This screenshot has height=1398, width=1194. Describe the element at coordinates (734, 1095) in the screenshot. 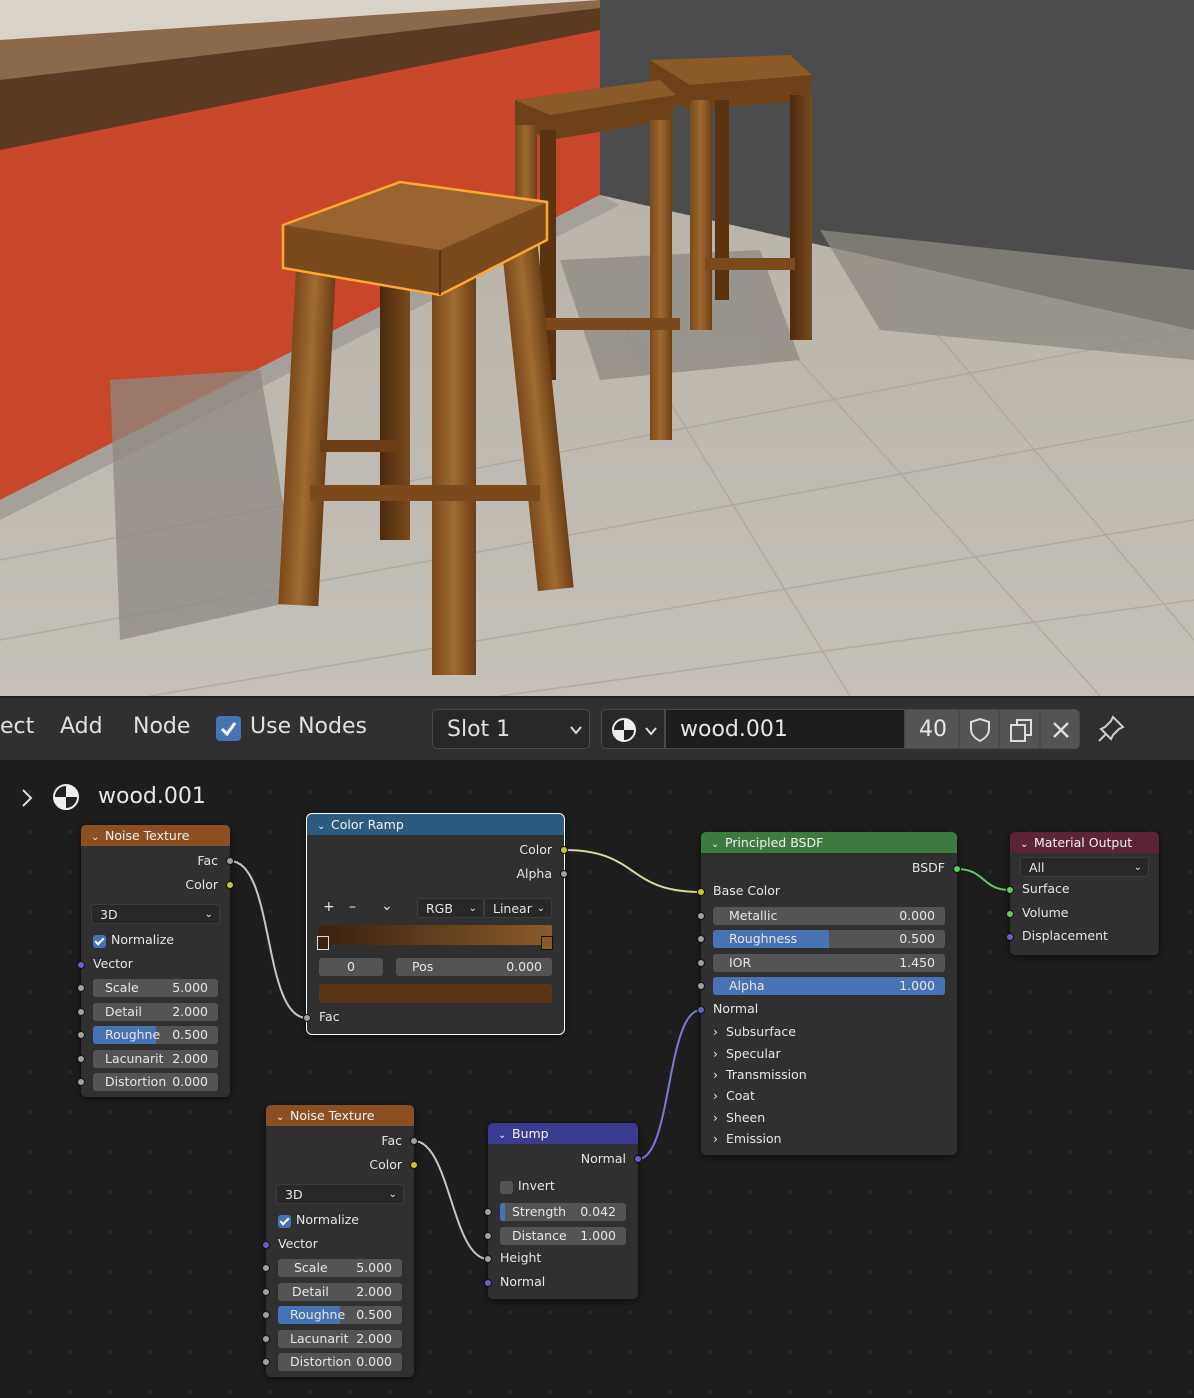

I see `panel-coat: › Coat` at that location.